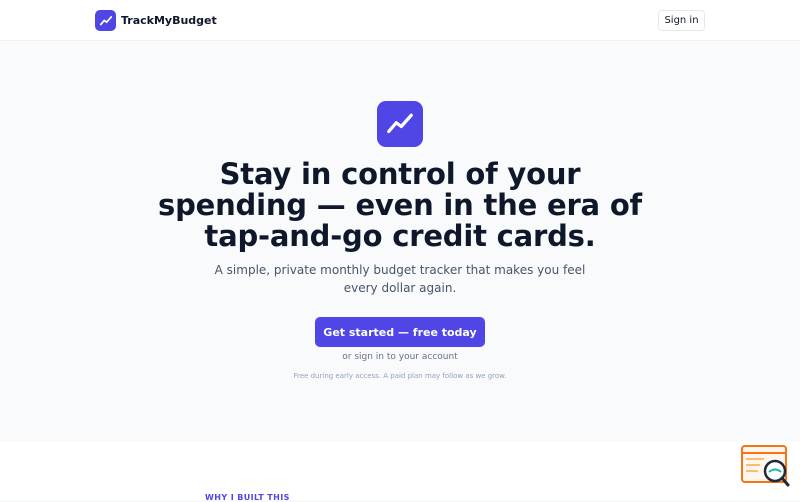 Image resolution: width=800 pixels, height=502 pixels. I want to click on sign-in-button: Sign in, so click(681, 20).